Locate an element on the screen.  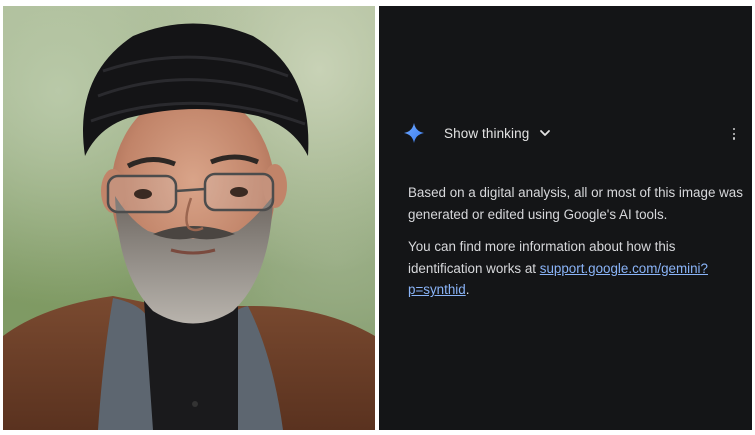
show-thinking-label: Show thinking is located at coordinates (487, 133).